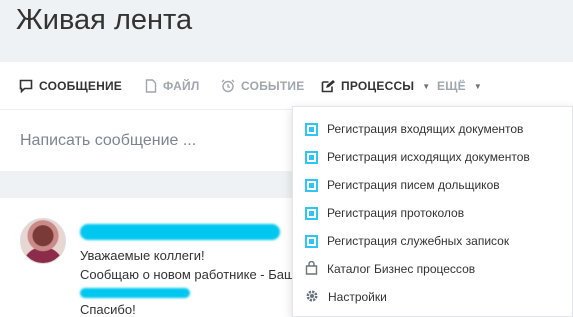 The height and width of the screenshot is (317, 573). I want to click on post-text-line: Спасибо!, so click(108, 309).